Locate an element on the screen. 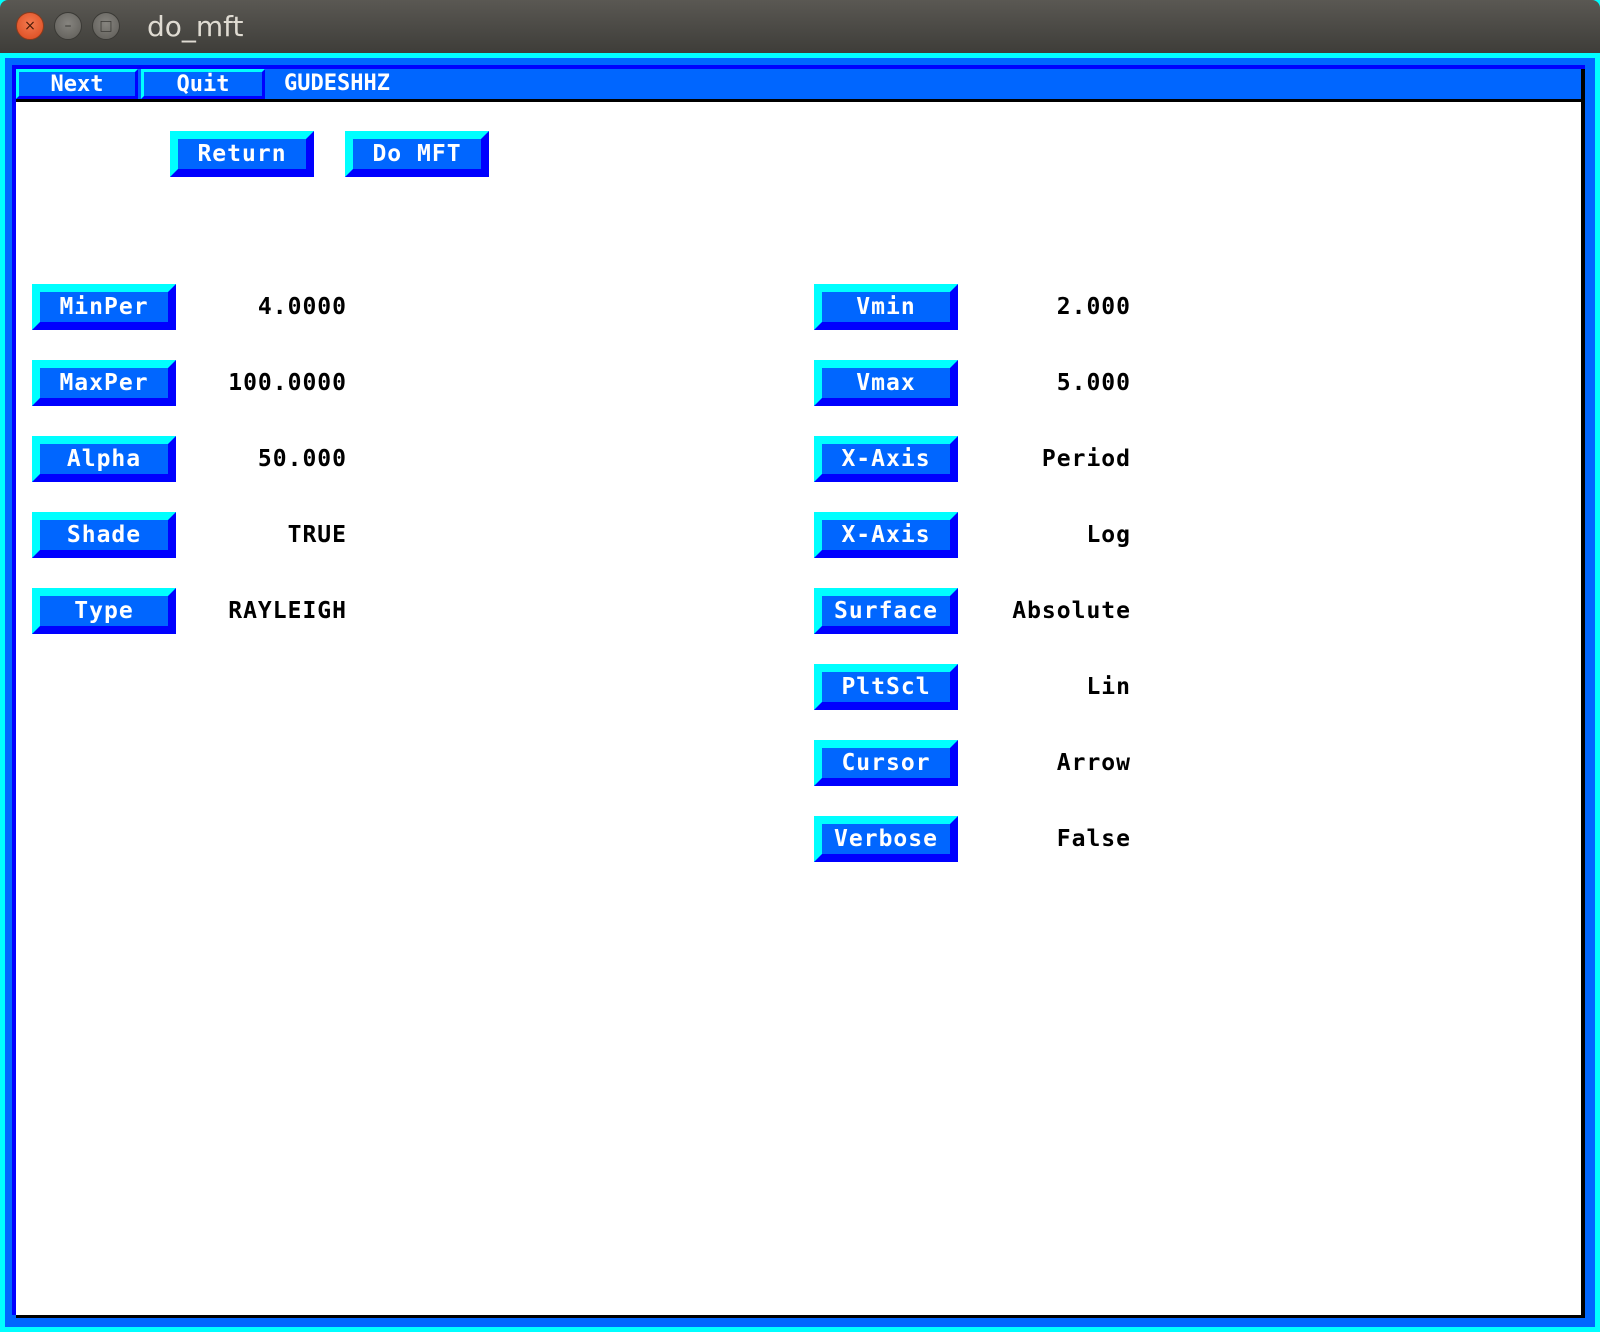 This screenshot has width=1600, height=1332. pltscl-value: Lin is located at coordinates (1108, 687).